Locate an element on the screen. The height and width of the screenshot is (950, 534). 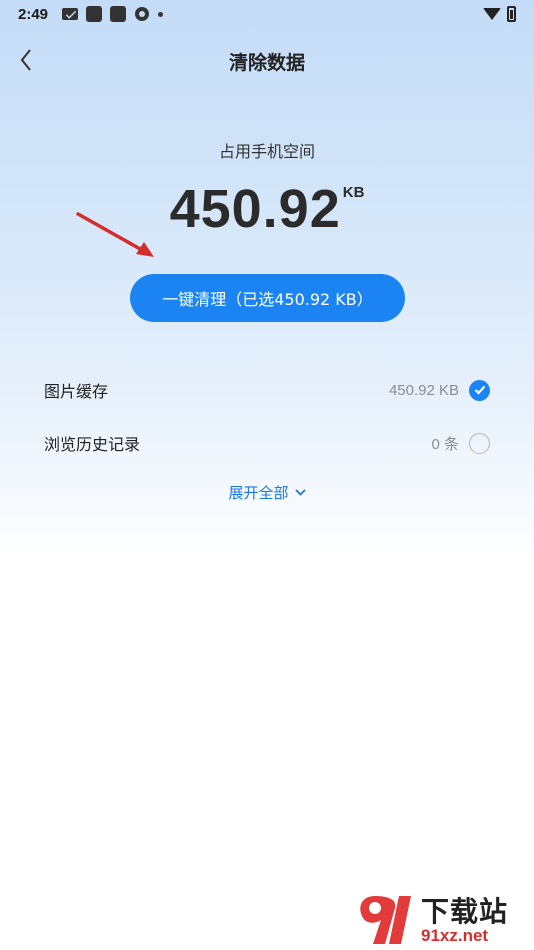
check-icon is located at coordinates (479, 390).